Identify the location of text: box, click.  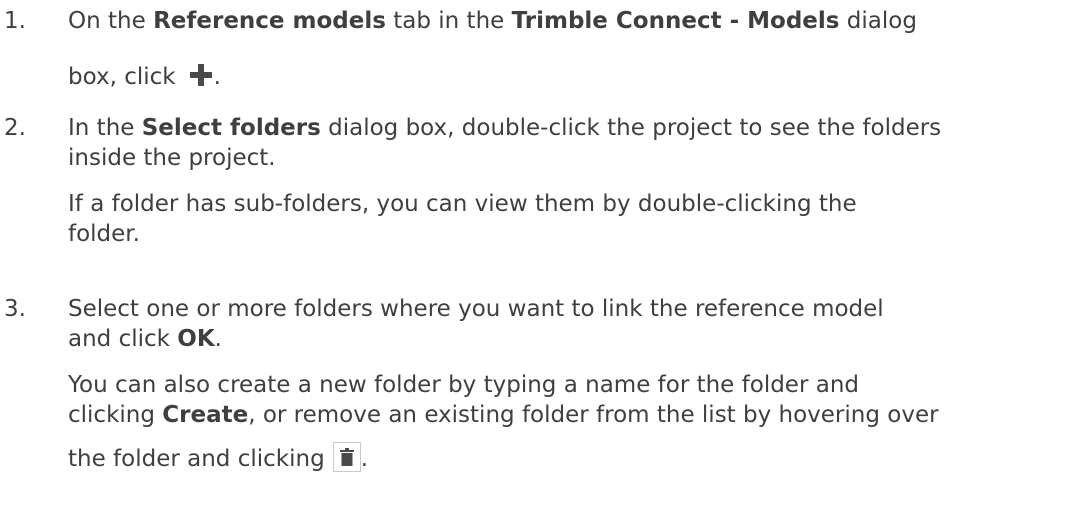
(122, 77).